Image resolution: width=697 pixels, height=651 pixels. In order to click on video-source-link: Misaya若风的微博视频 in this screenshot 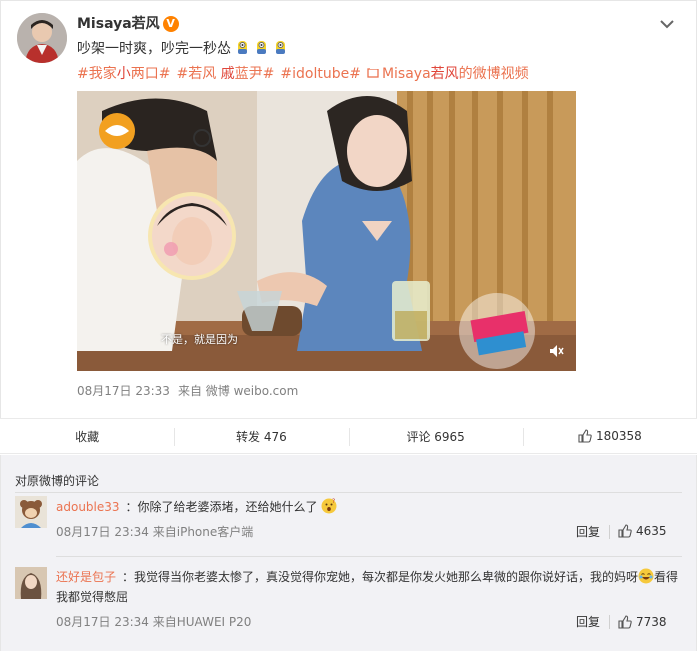, I will do `click(448, 74)`.